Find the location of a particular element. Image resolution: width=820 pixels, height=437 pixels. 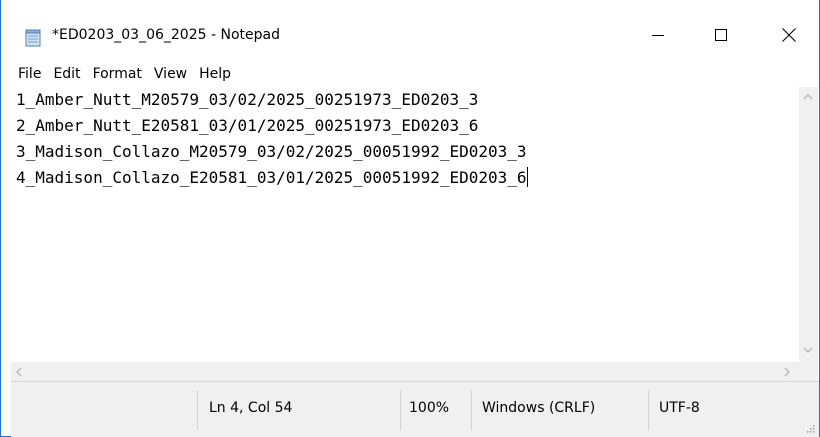

scroll-right-arrow-icon is located at coordinates (787, 372).